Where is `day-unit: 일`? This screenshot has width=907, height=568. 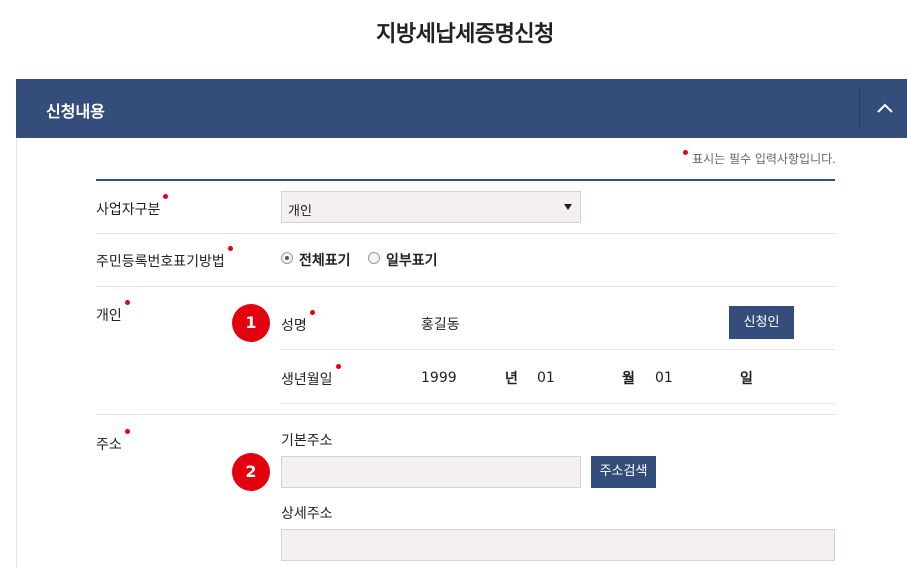
day-unit: 일 is located at coordinates (746, 379).